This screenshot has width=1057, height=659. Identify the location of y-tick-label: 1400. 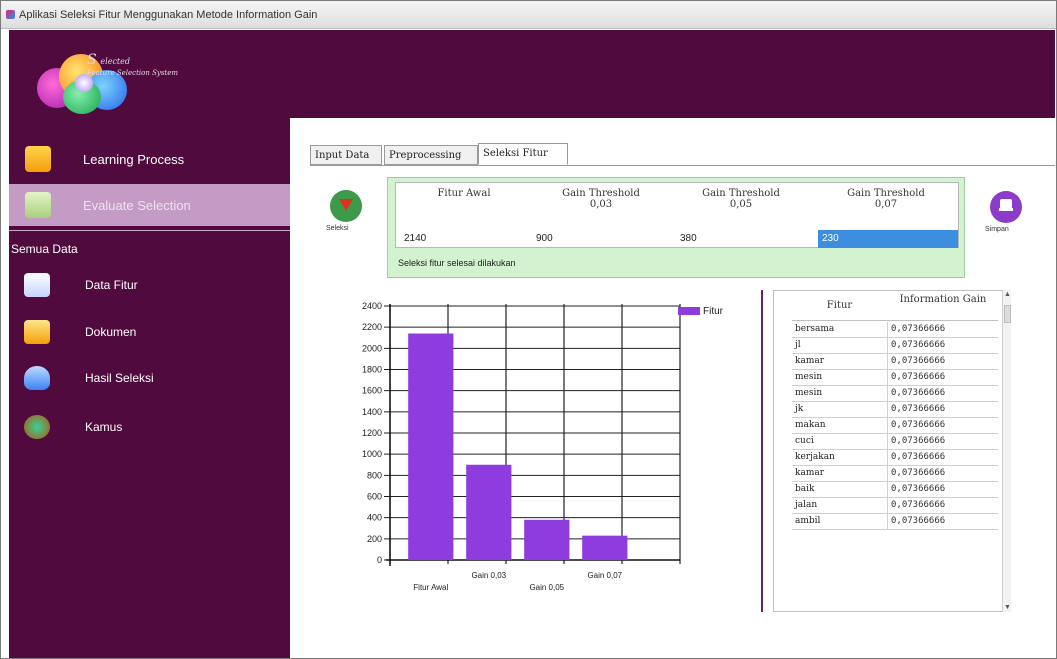
(372, 412).